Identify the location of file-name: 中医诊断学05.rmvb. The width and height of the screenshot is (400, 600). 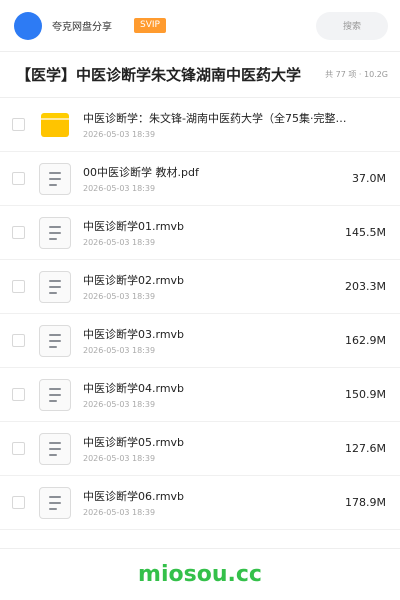
(134, 442).